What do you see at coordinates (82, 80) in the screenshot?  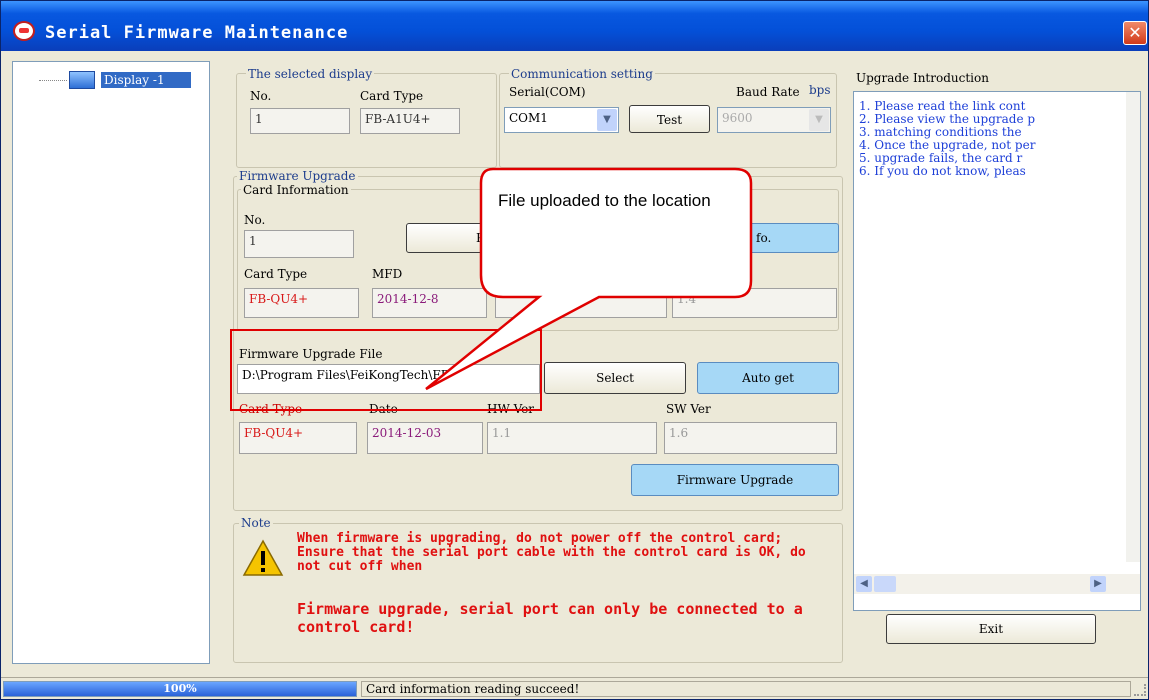 I see `monitor-icon` at bounding box center [82, 80].